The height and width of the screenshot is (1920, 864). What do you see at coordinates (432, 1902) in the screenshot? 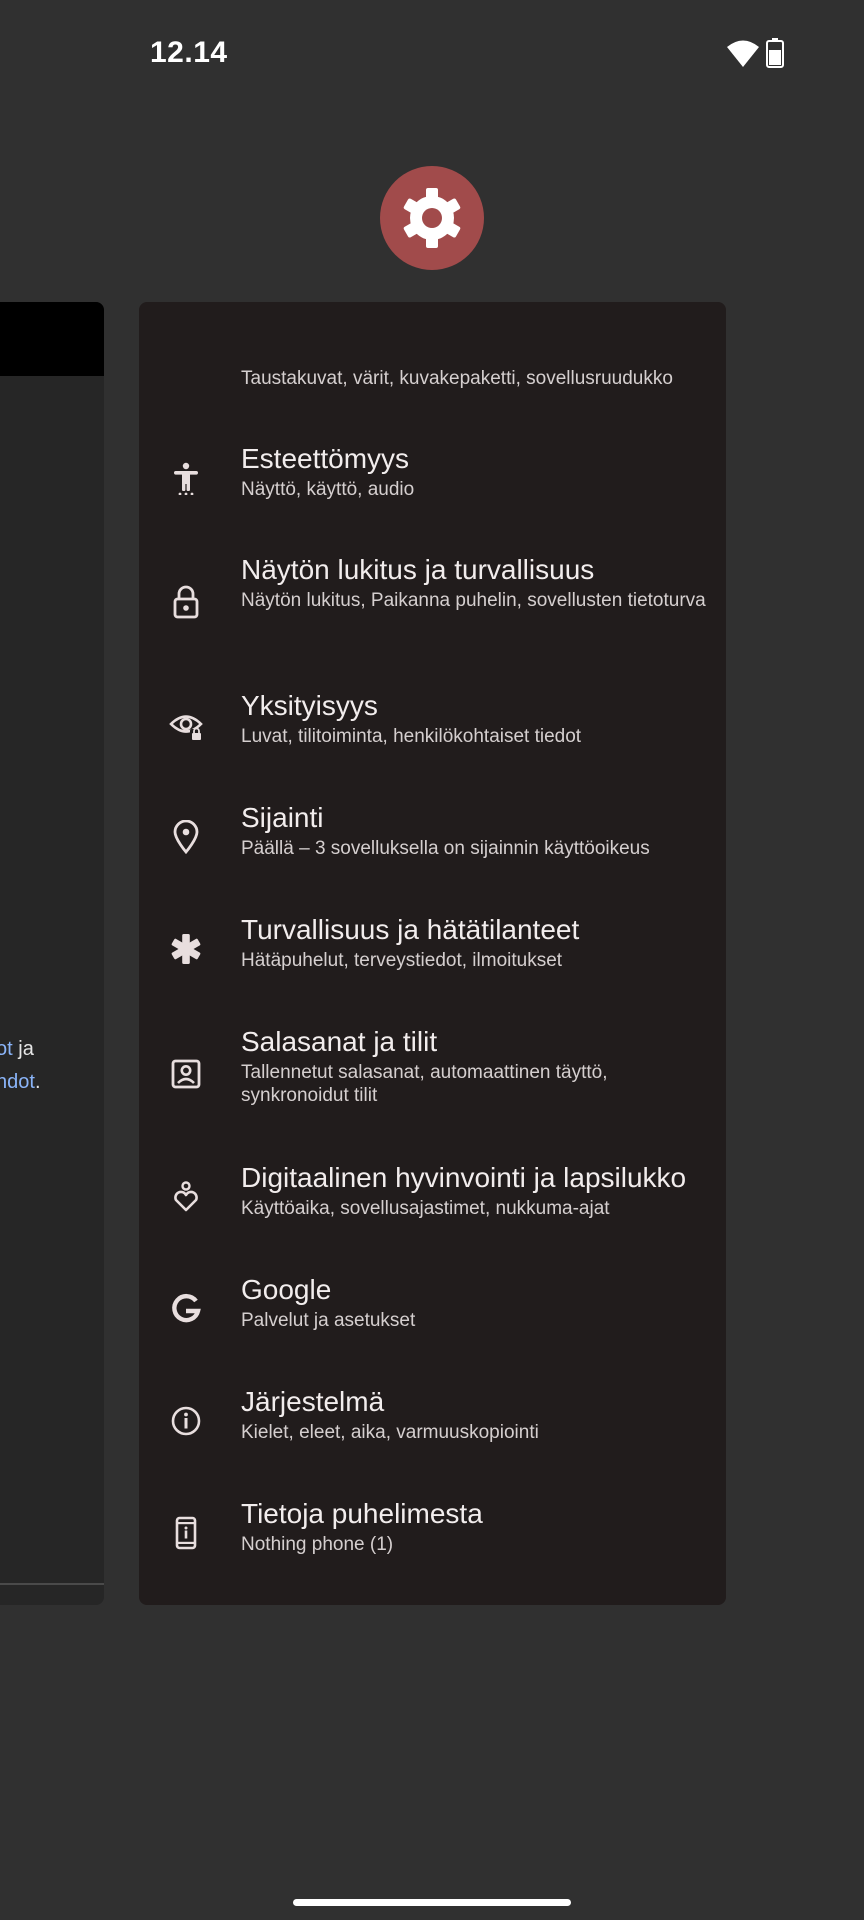
I see `gesture-navigation-handle` at bounding box center [432, 1902].